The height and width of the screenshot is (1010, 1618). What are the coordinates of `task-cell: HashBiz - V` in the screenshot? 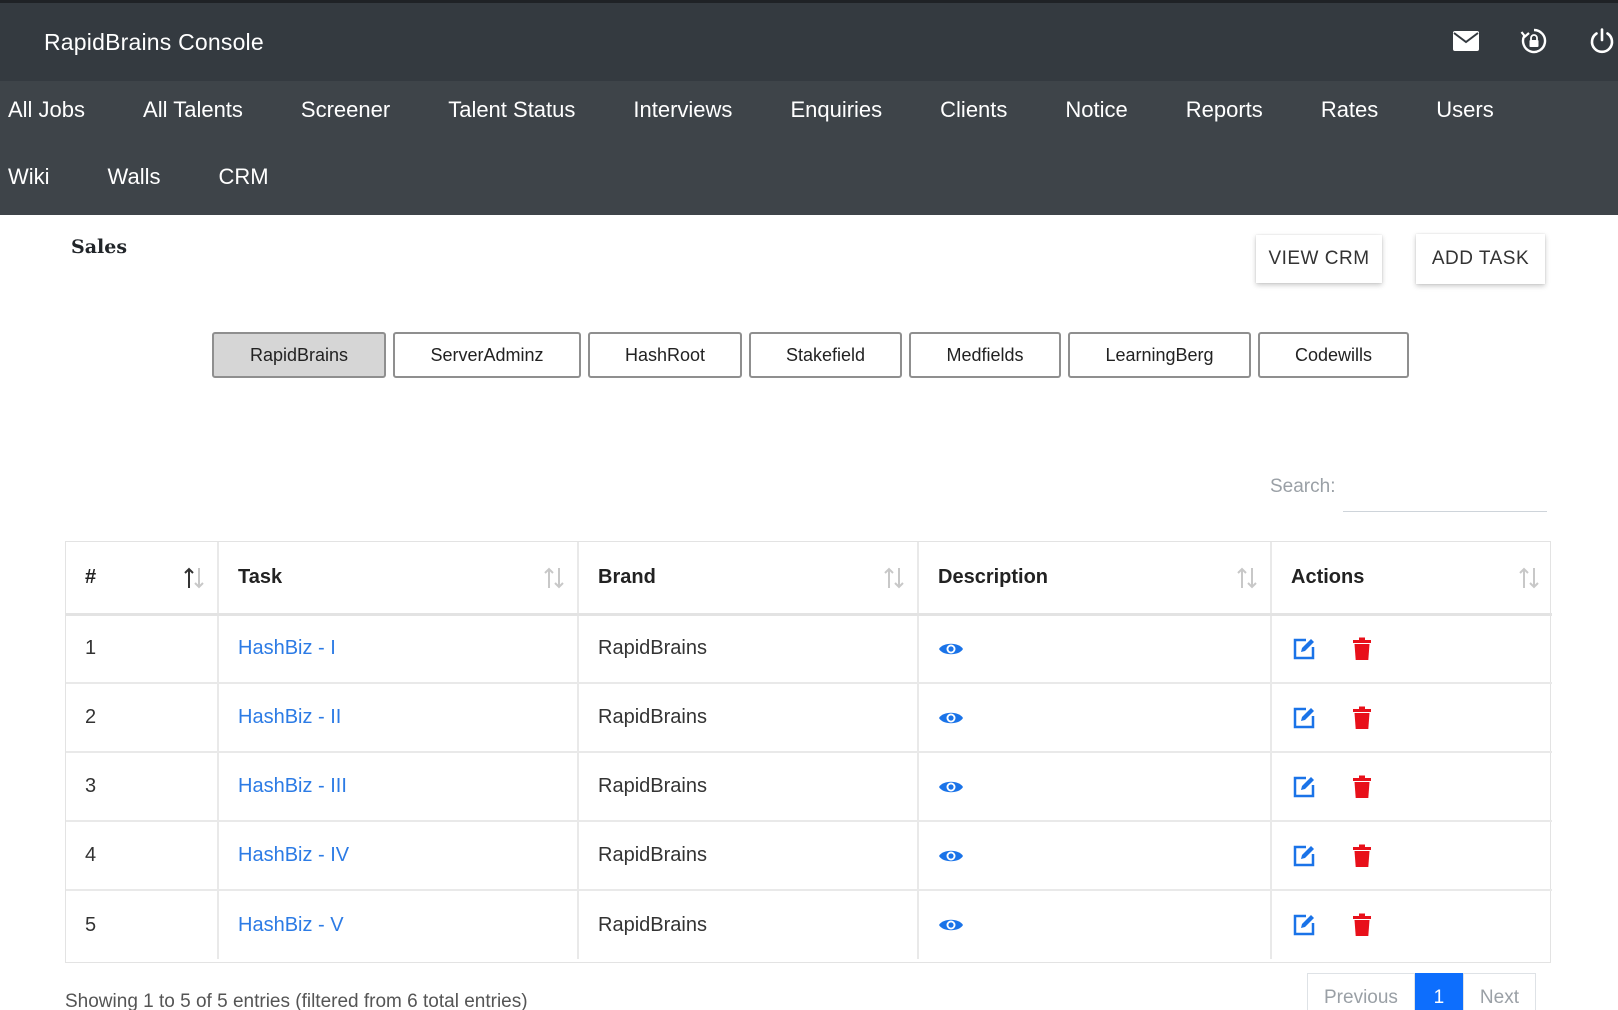 It's located at (398, 924).